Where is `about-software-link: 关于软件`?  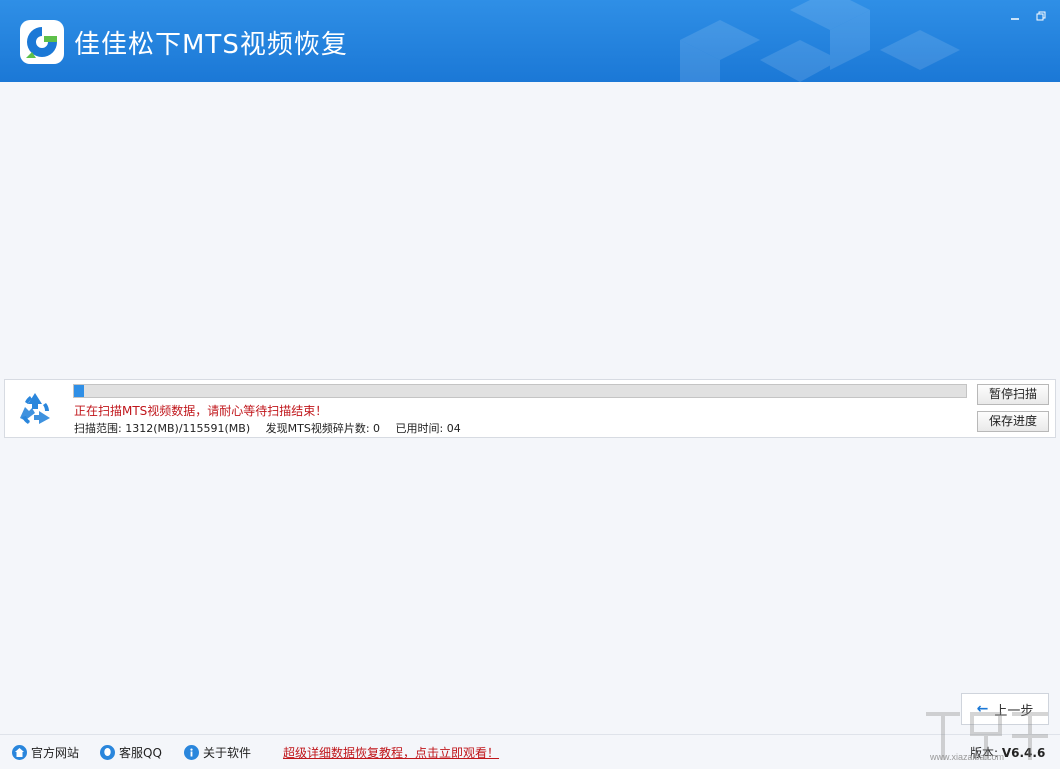
about-software-link: 关于软件 is located at coordinates (217, 752).